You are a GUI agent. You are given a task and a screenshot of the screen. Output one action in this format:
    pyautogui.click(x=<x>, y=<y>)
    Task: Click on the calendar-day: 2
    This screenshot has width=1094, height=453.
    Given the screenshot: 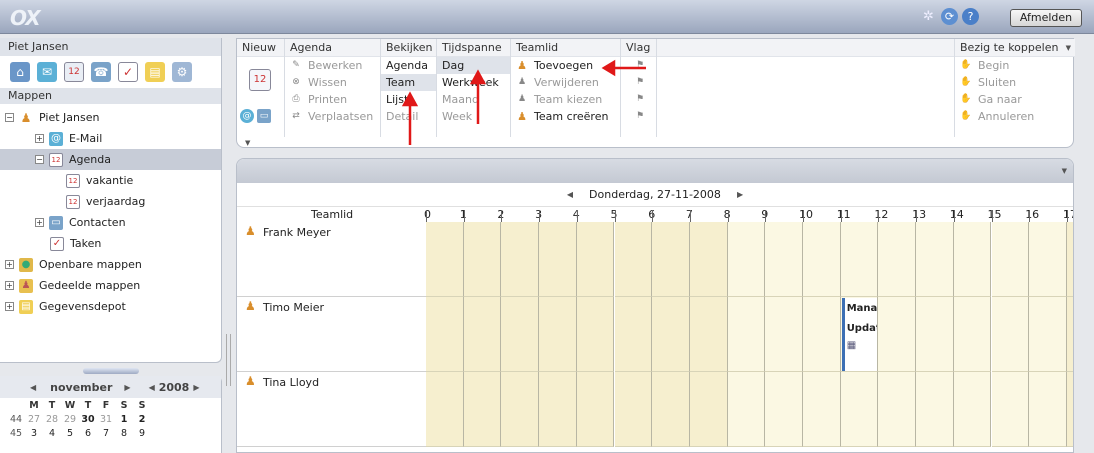 What is the action you would take?
    pyautogui.click(x=142, y=419)
    